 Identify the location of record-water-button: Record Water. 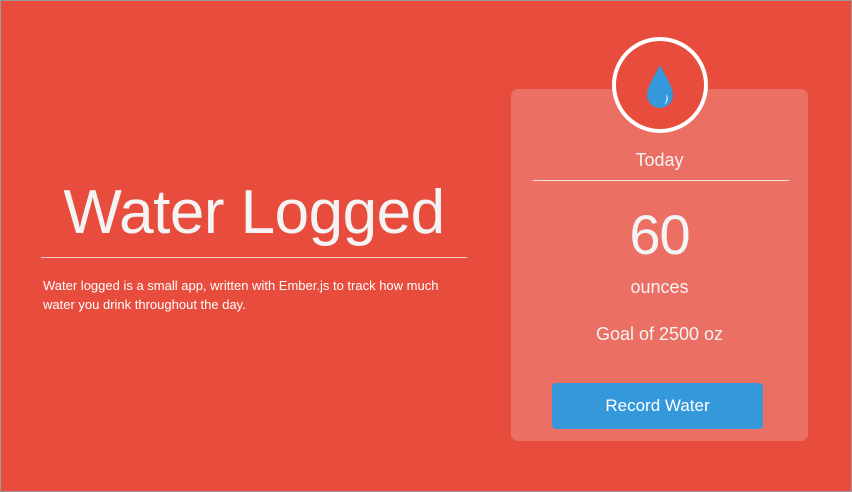
(657, 406).